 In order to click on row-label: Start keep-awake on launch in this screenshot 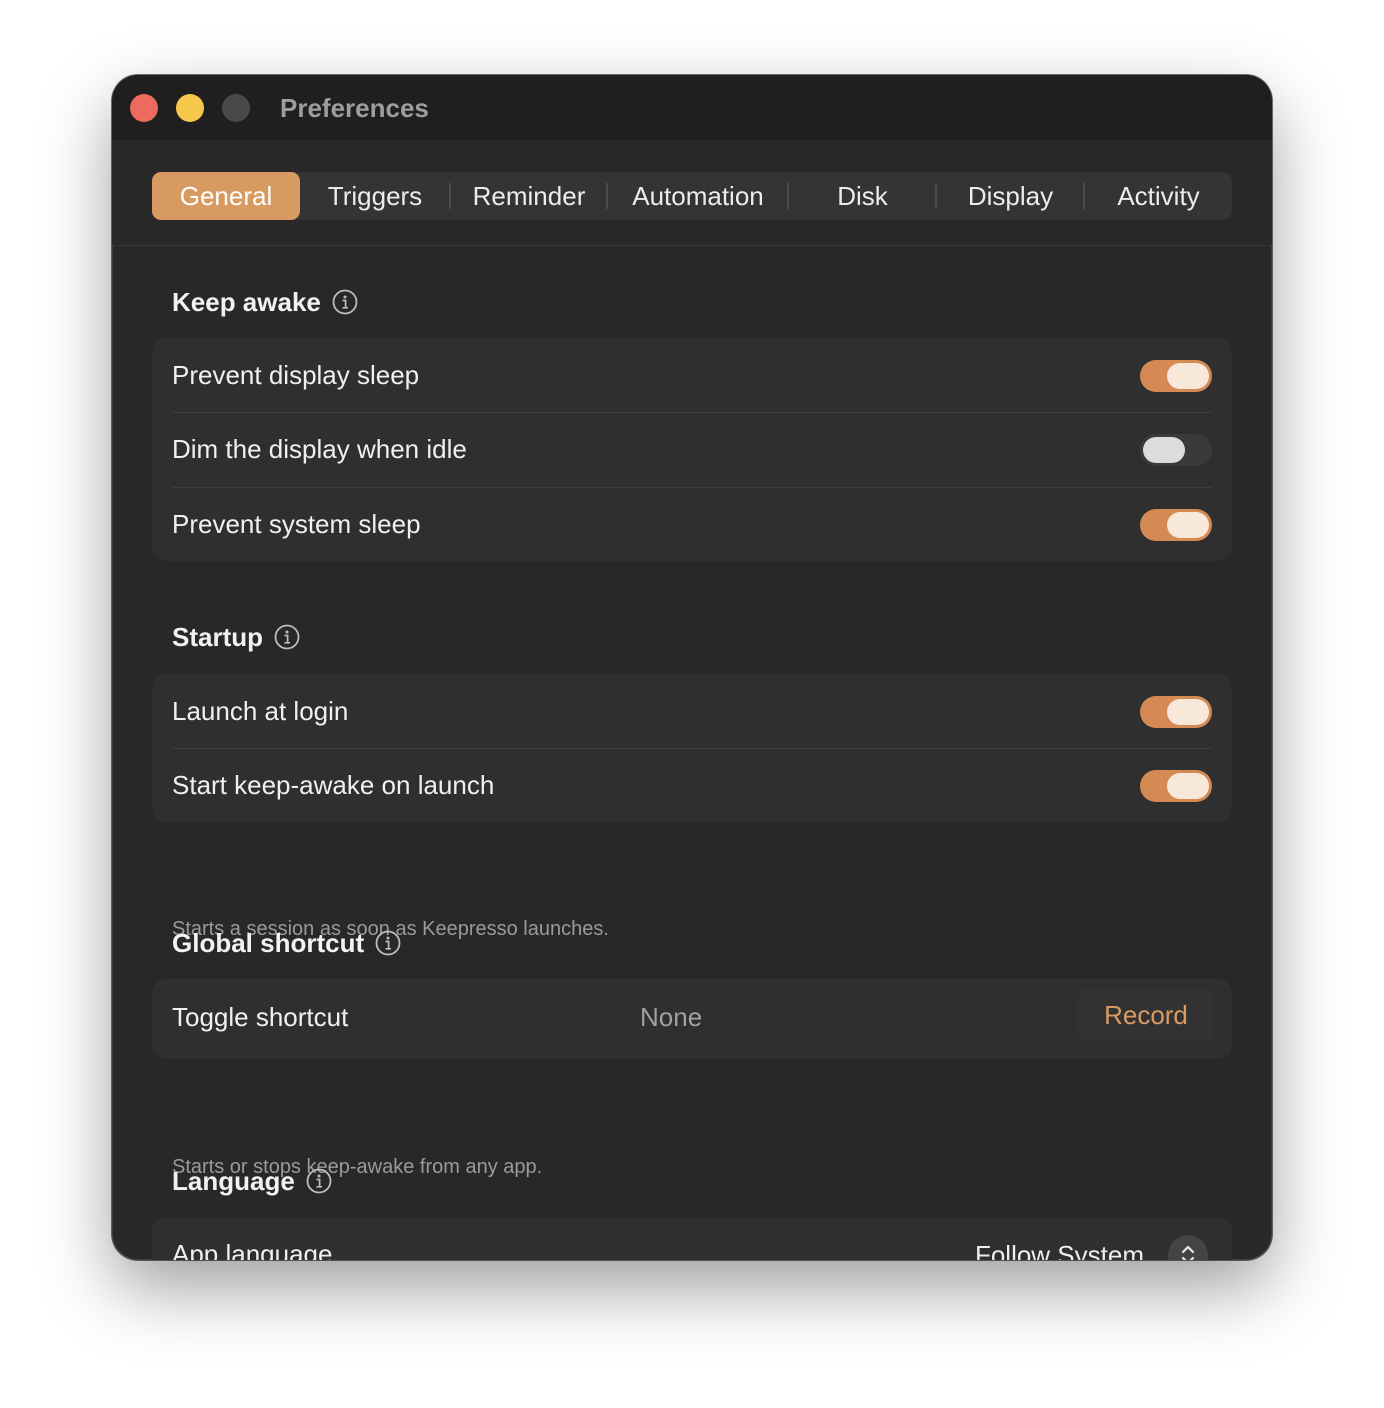, I will do `click(333, 785)`.